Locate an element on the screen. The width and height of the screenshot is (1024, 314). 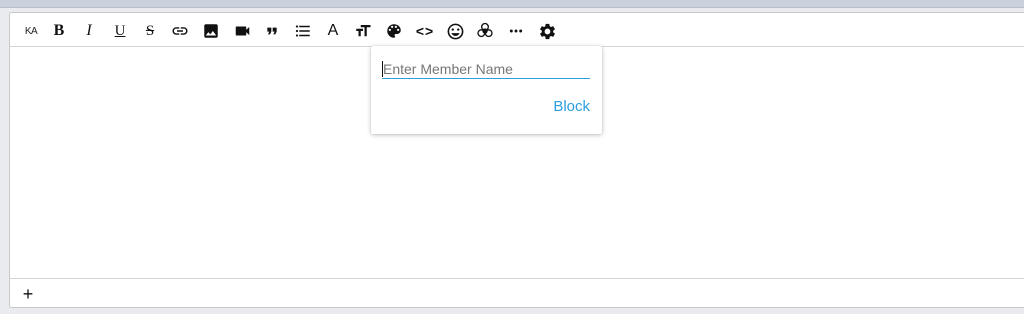
code-label: <> is located at coordinates (425, 31).